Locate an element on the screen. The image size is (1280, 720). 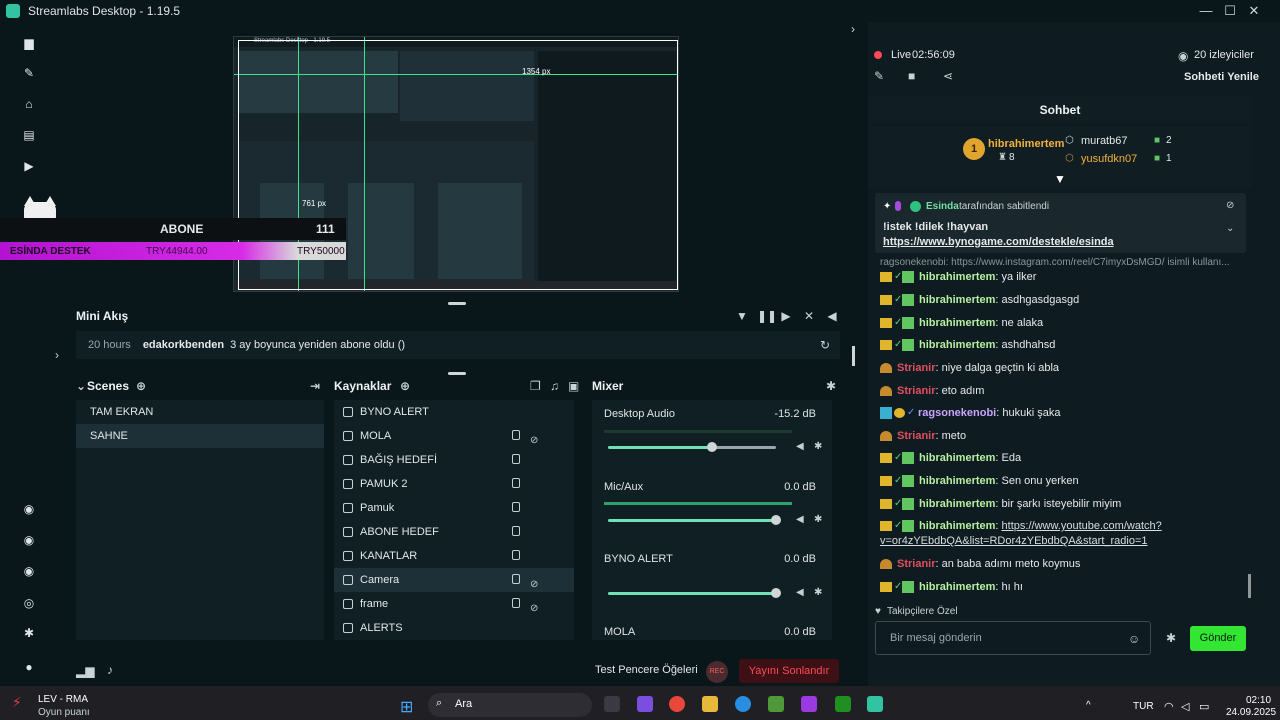
maximize-button: ☐ is located at coordinates (1230, 11).